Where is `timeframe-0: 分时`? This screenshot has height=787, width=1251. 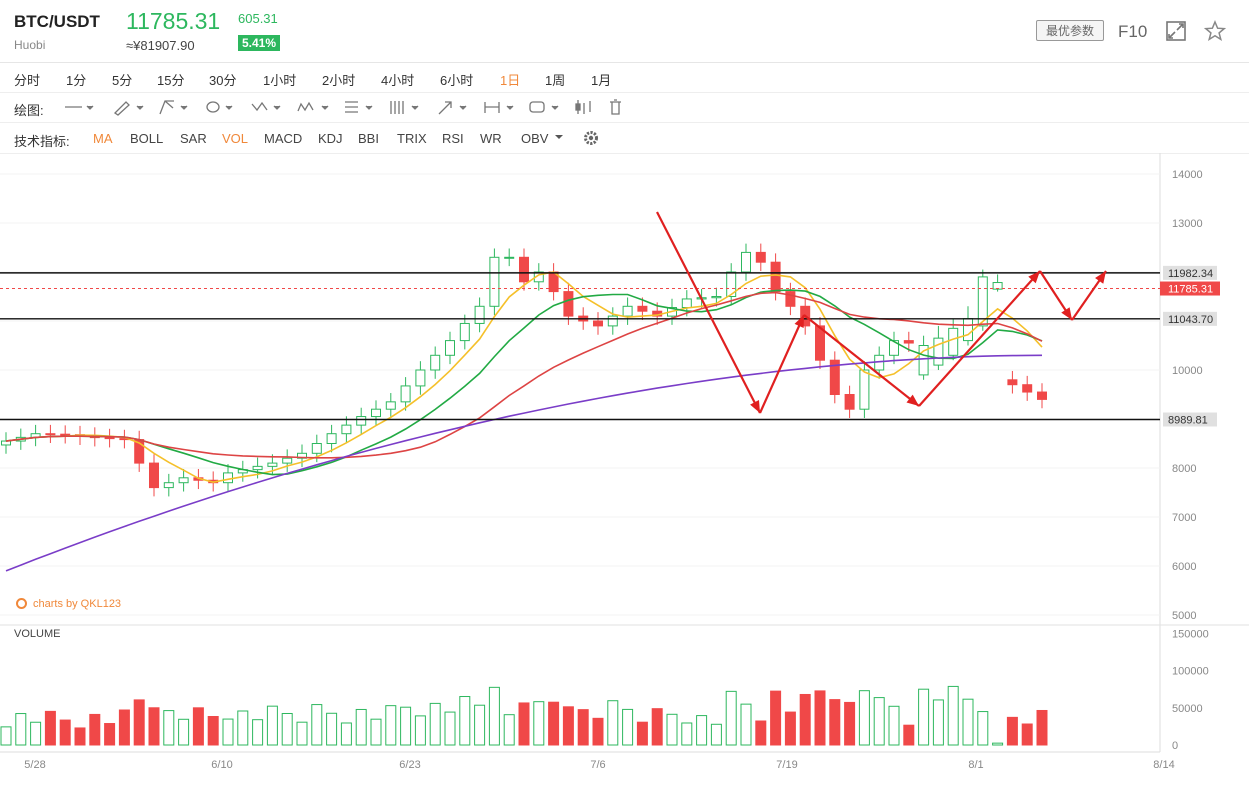 timeframe-0: 分时 is located at coordinates (27, 79).